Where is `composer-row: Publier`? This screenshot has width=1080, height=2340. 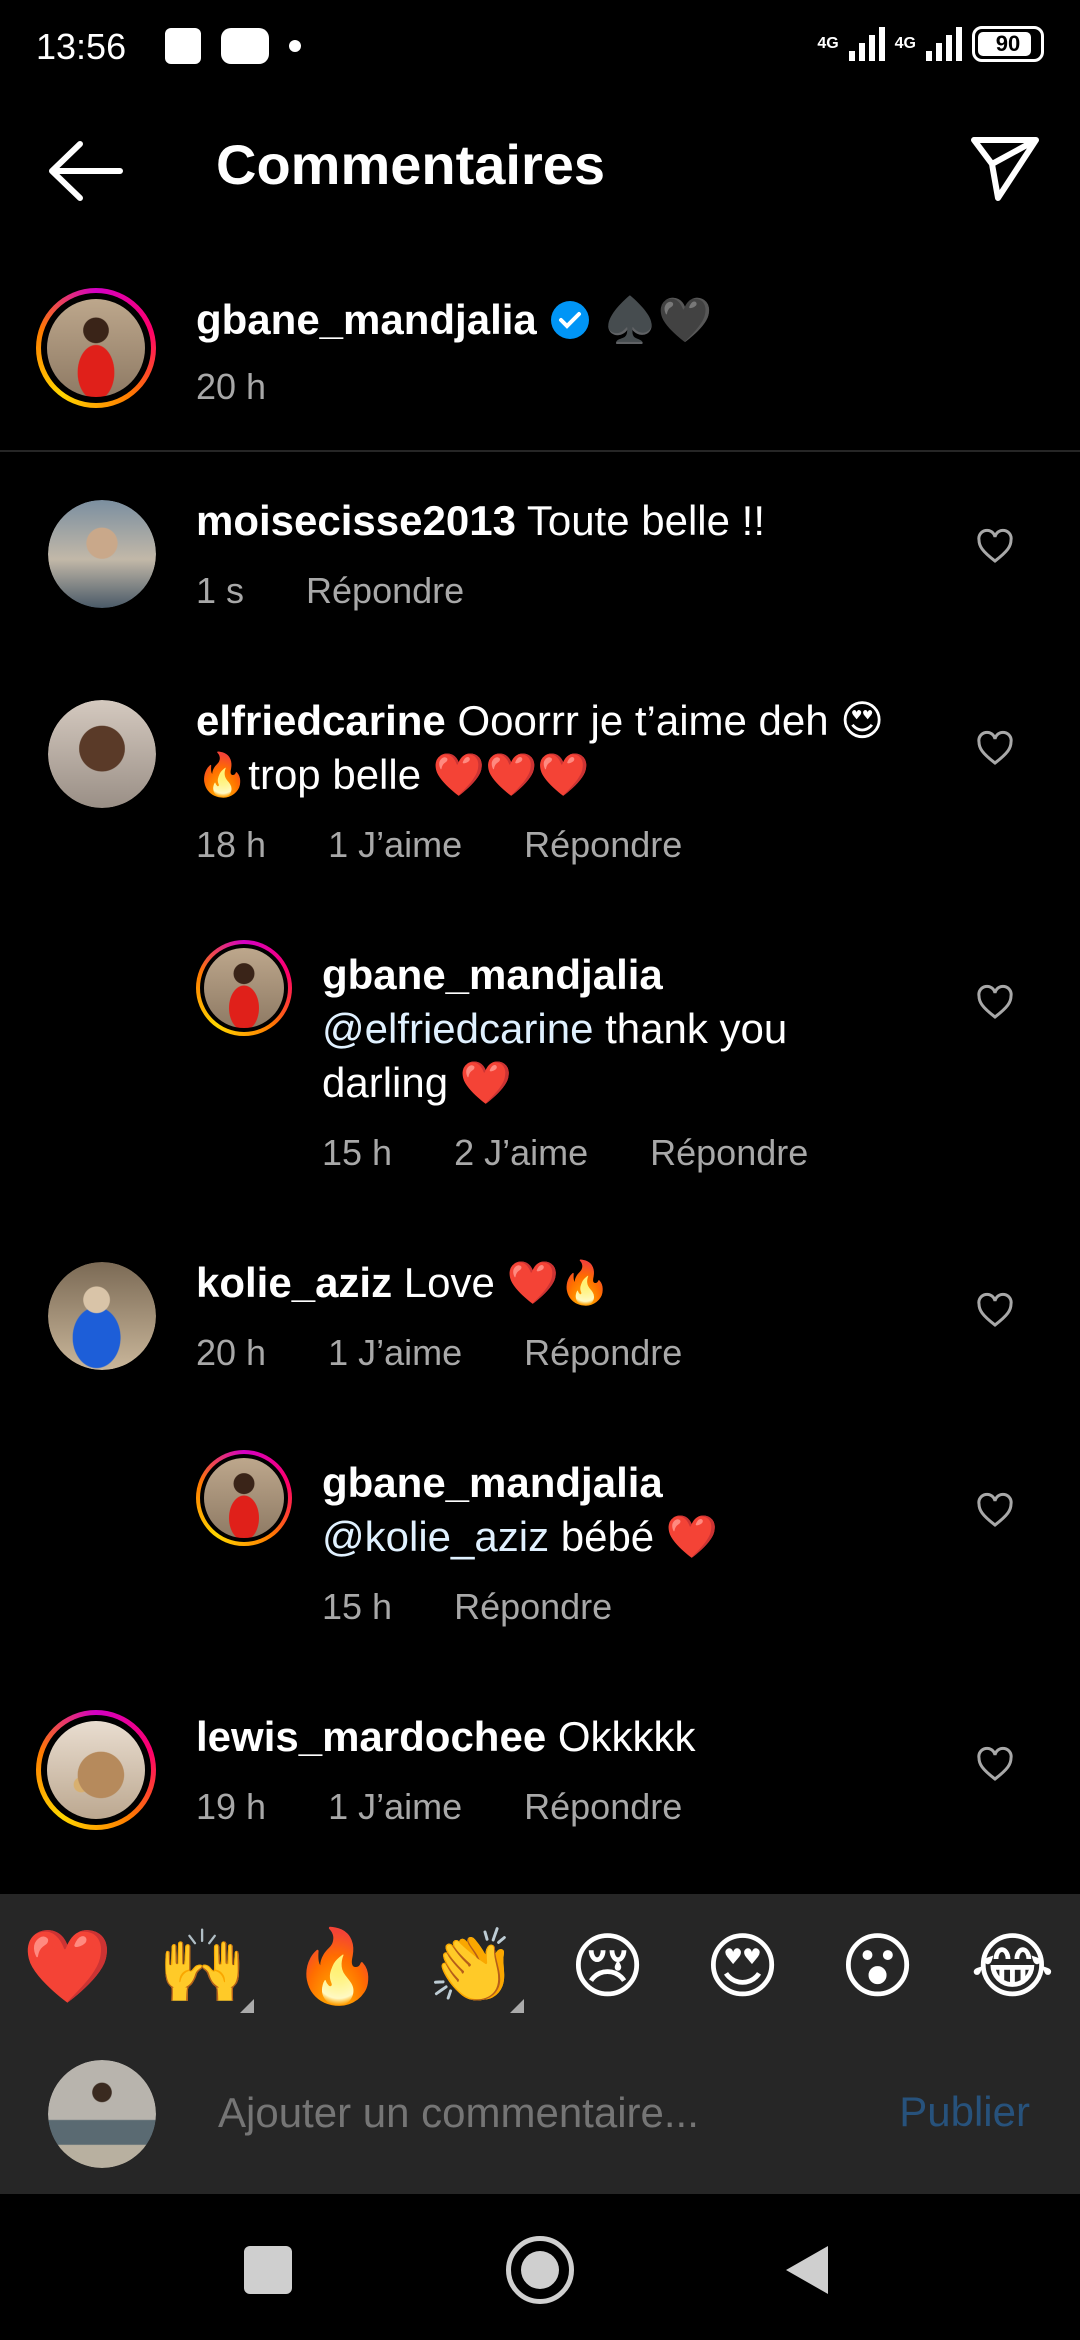
composer-row: Publier is located at coordinates (540, 2127).